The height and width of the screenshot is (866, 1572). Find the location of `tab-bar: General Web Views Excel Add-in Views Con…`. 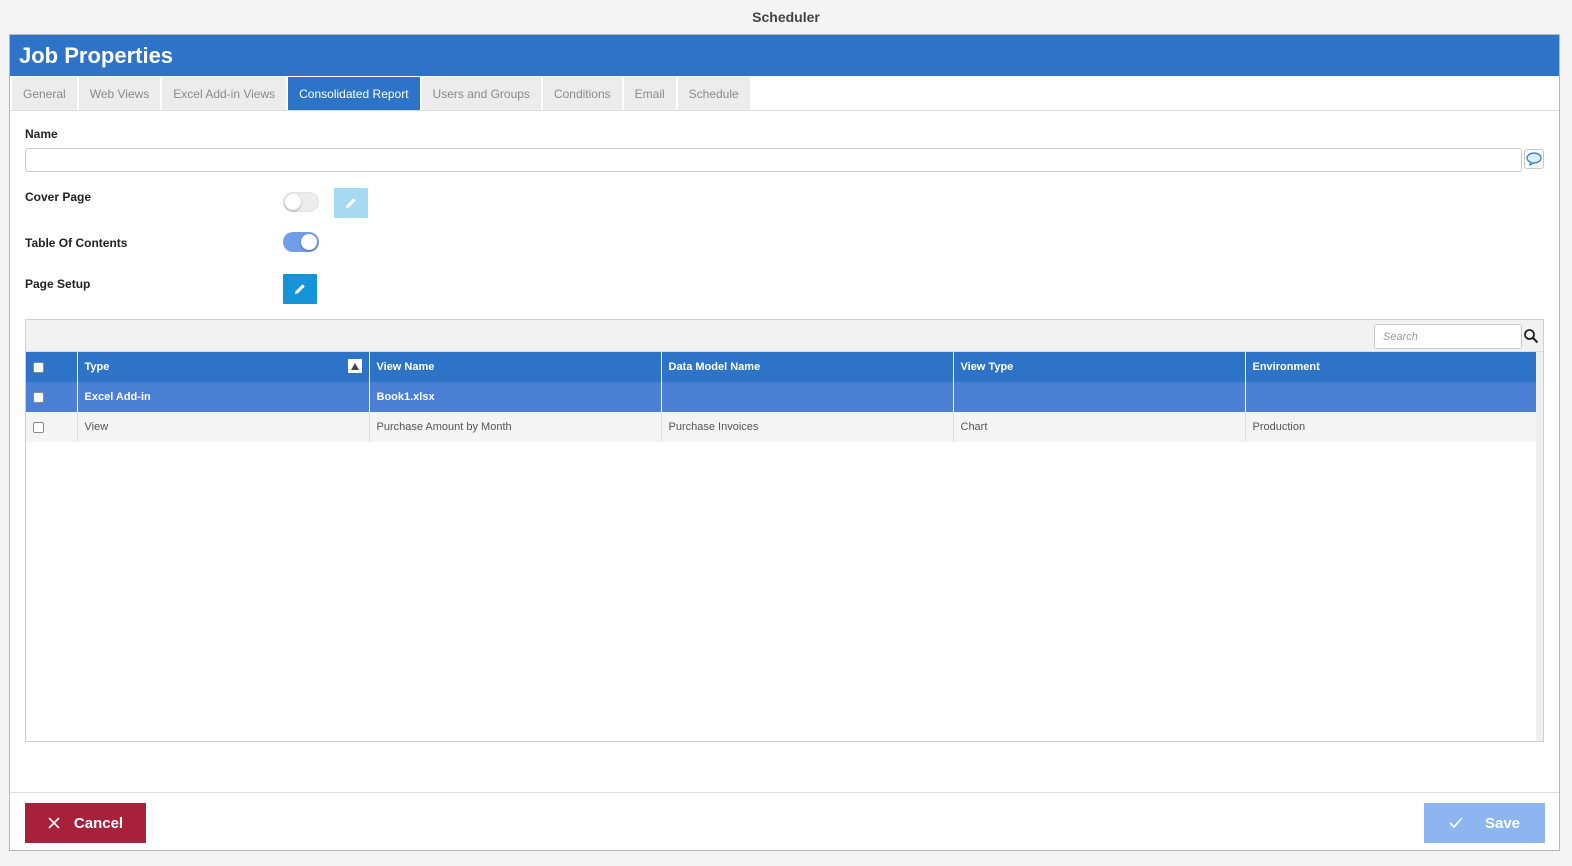

tab-bar: General Web Views Excel Add-in Views Con… is located at coordinates (784, 93).